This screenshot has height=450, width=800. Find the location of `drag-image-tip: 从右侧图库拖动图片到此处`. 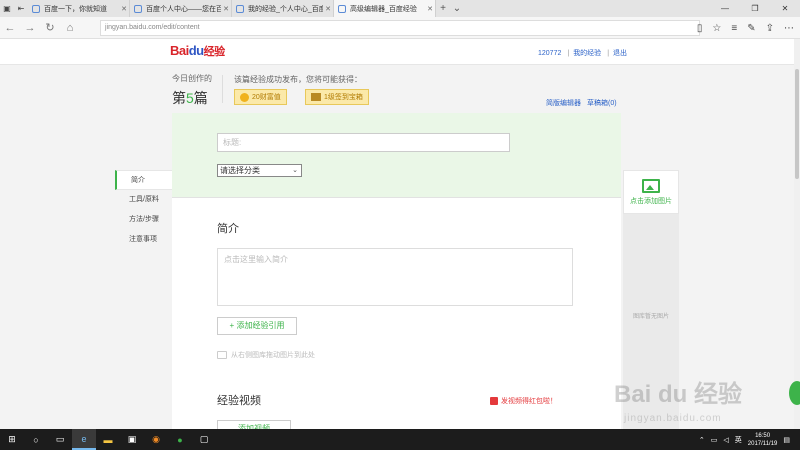

drag-image-tip: 从右侧图库拖动图片到此处 is located at coordinates (266, 355).